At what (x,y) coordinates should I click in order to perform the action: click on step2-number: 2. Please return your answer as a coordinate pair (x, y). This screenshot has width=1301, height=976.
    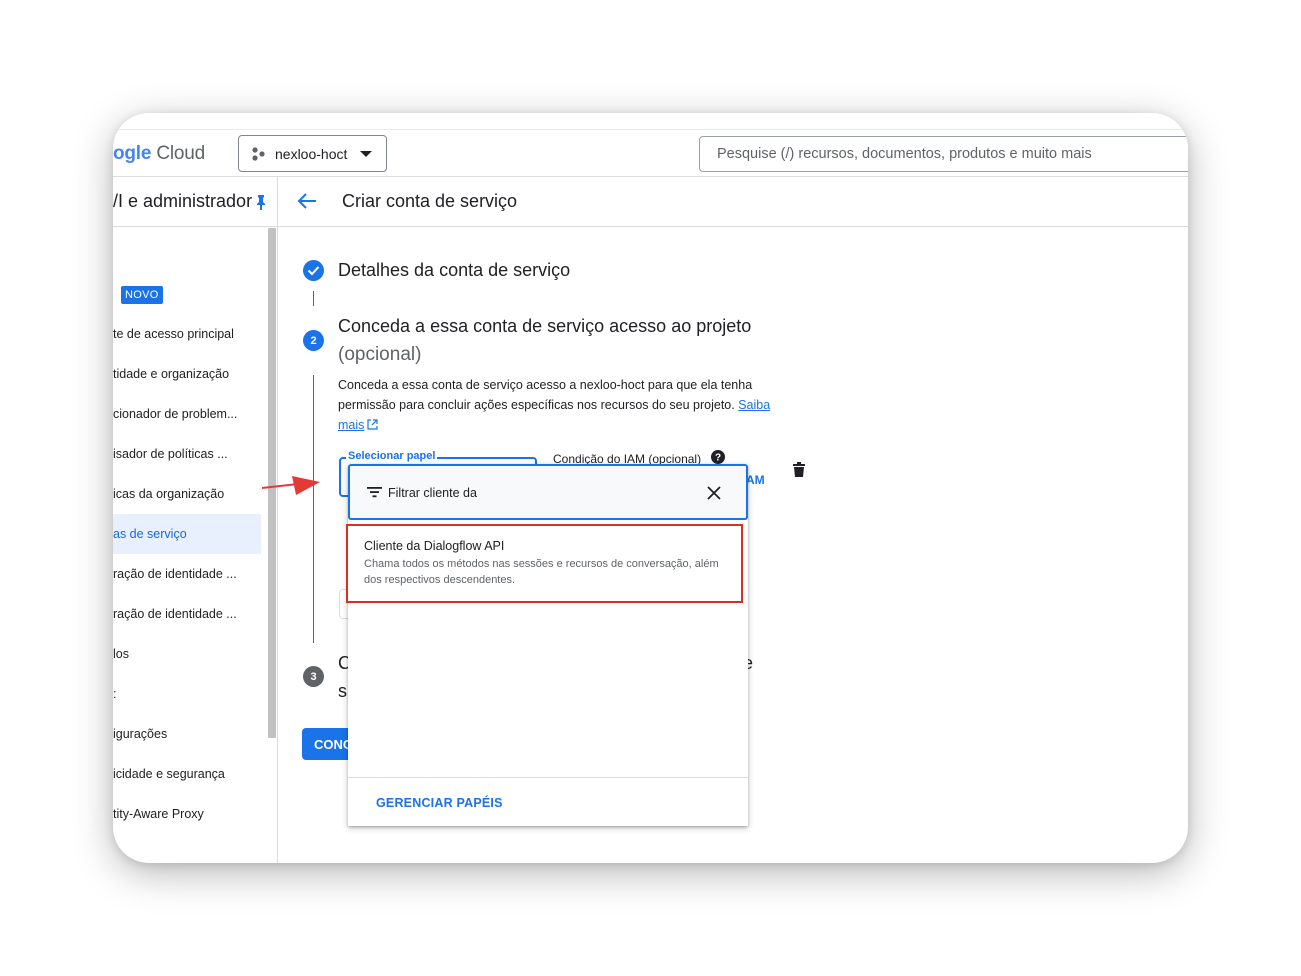
    Looking at the image, I should click on (313, 340).